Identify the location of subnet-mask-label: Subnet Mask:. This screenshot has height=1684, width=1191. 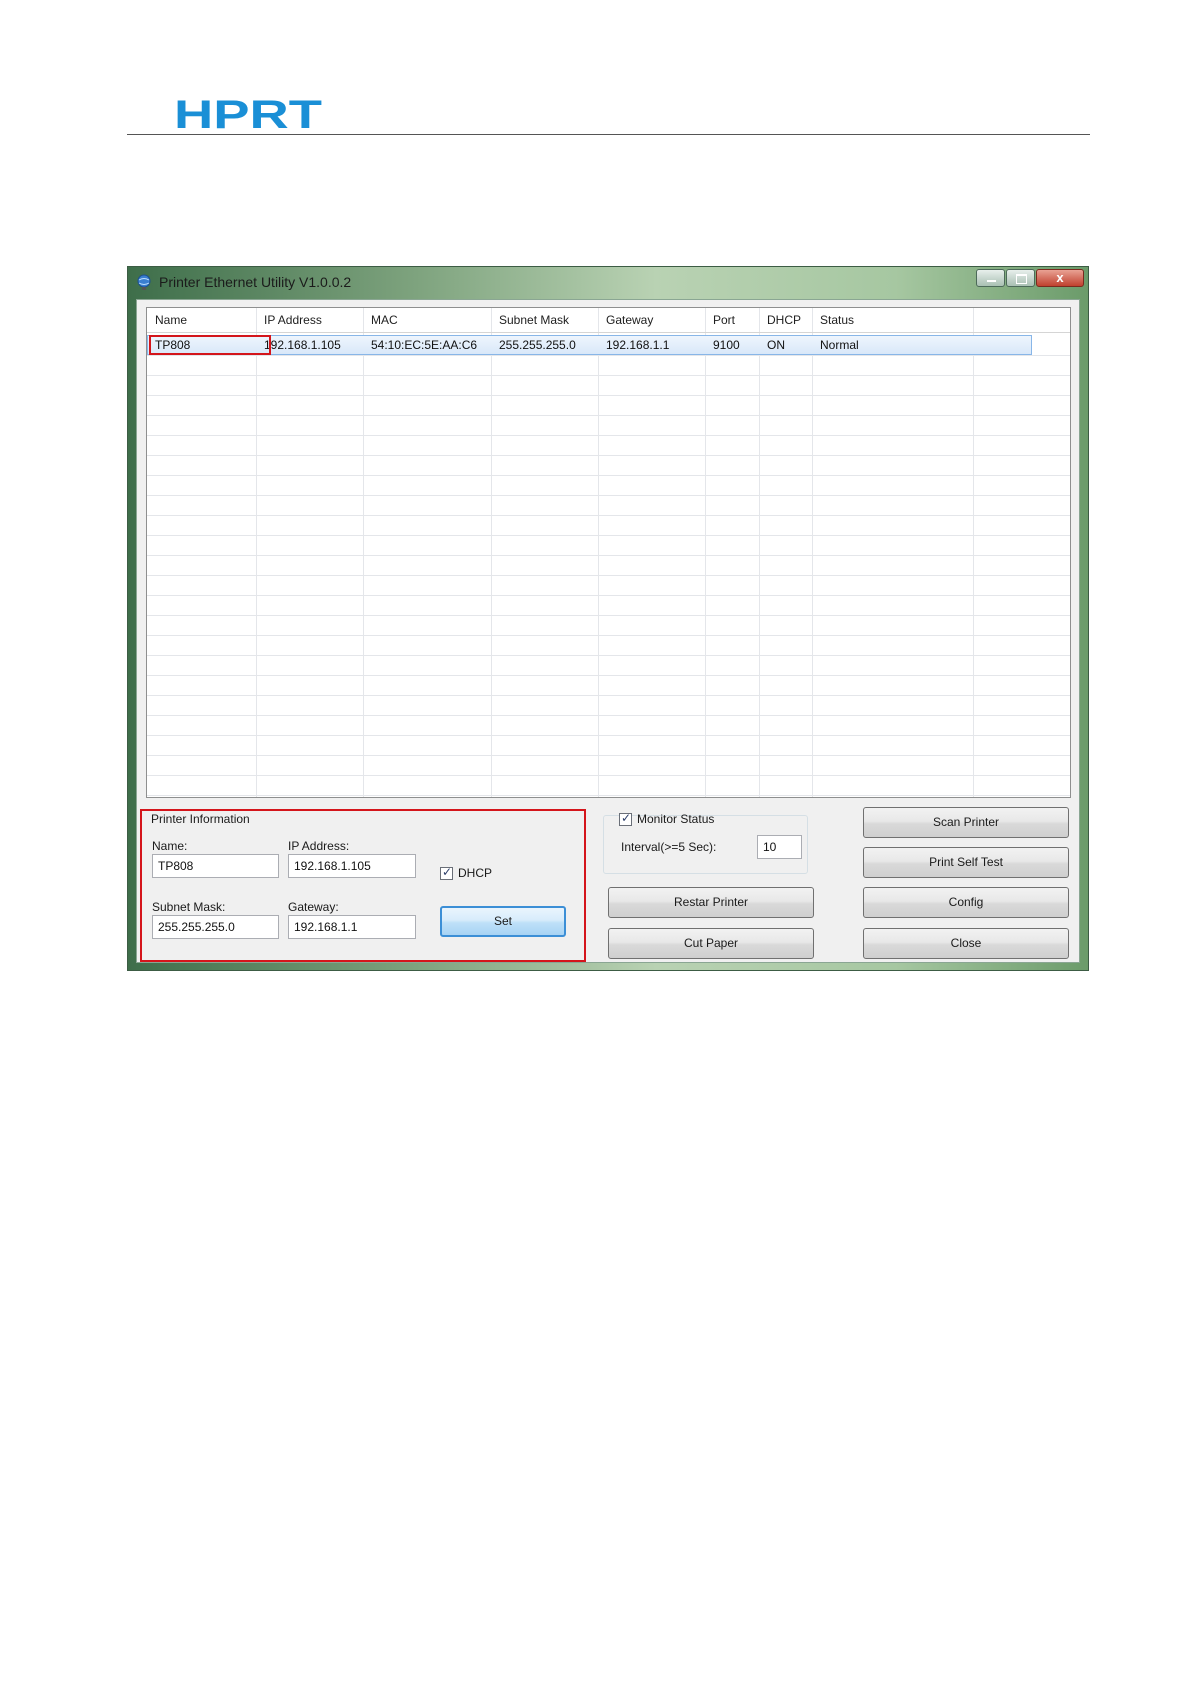
(189, 907).